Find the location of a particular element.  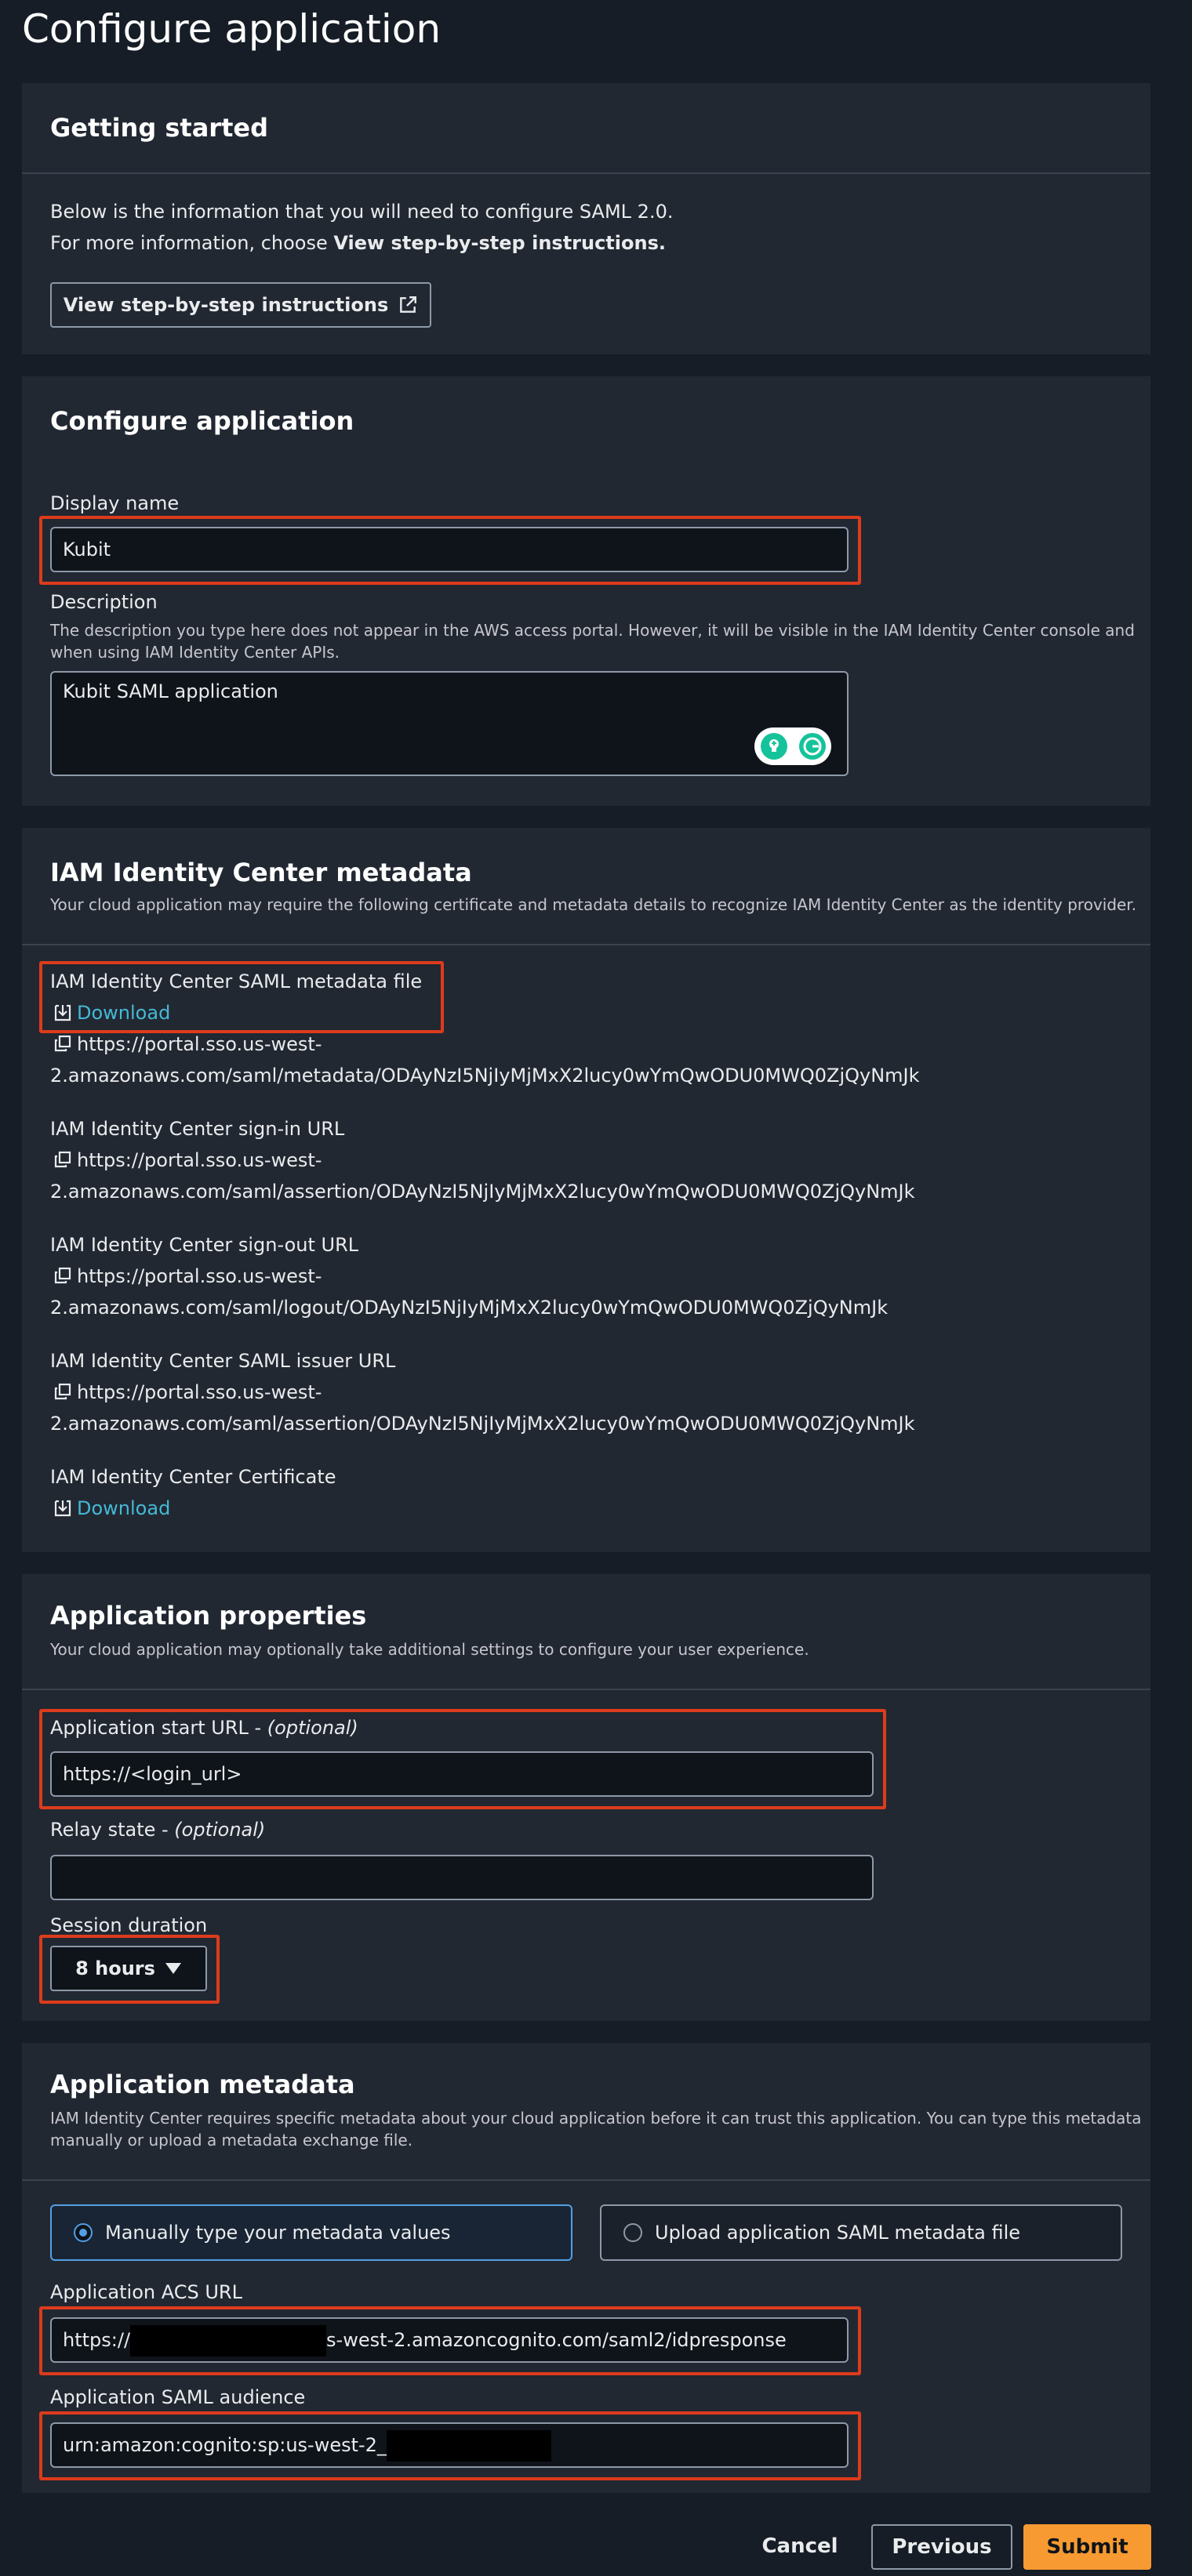

panel-heading: IAM Identity Center metadata is located at coordinates (261, 873).